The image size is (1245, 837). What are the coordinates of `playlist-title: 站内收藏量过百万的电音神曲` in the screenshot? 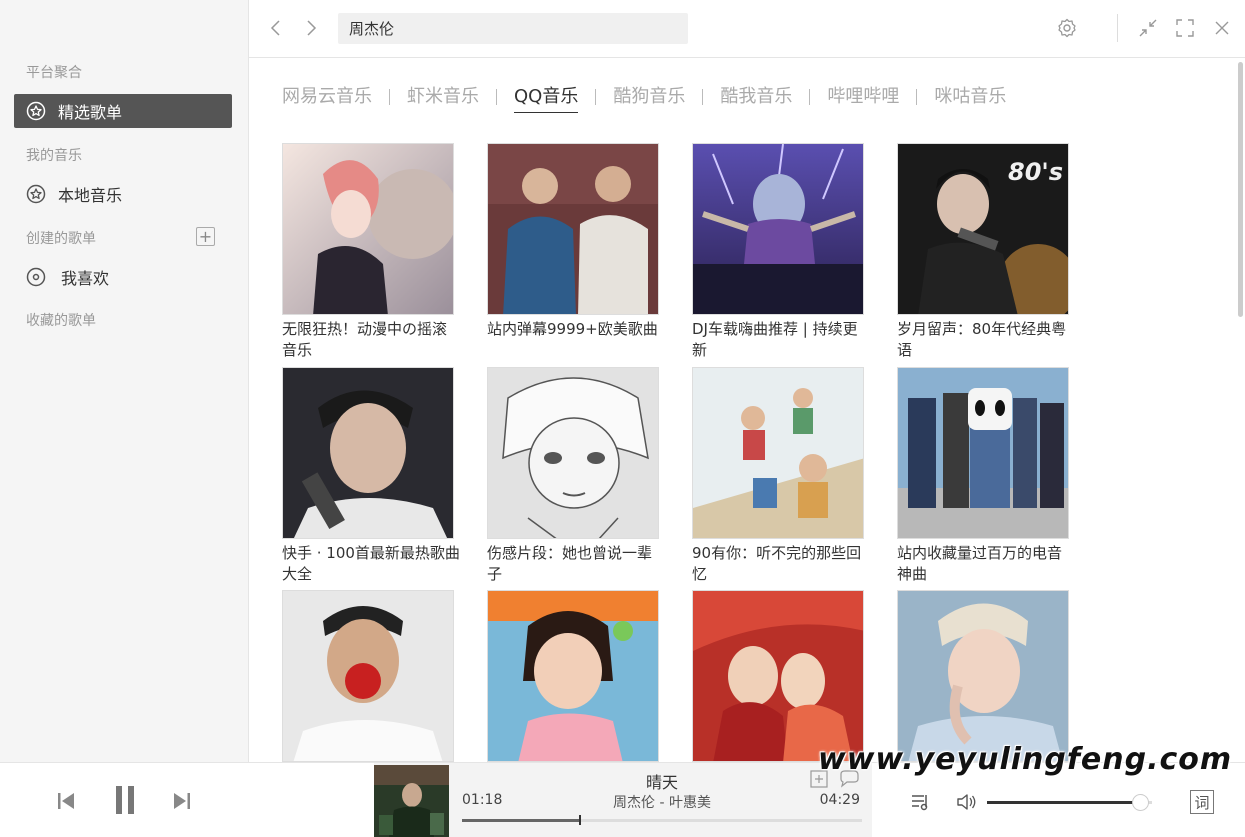 It's located at (980, 563).